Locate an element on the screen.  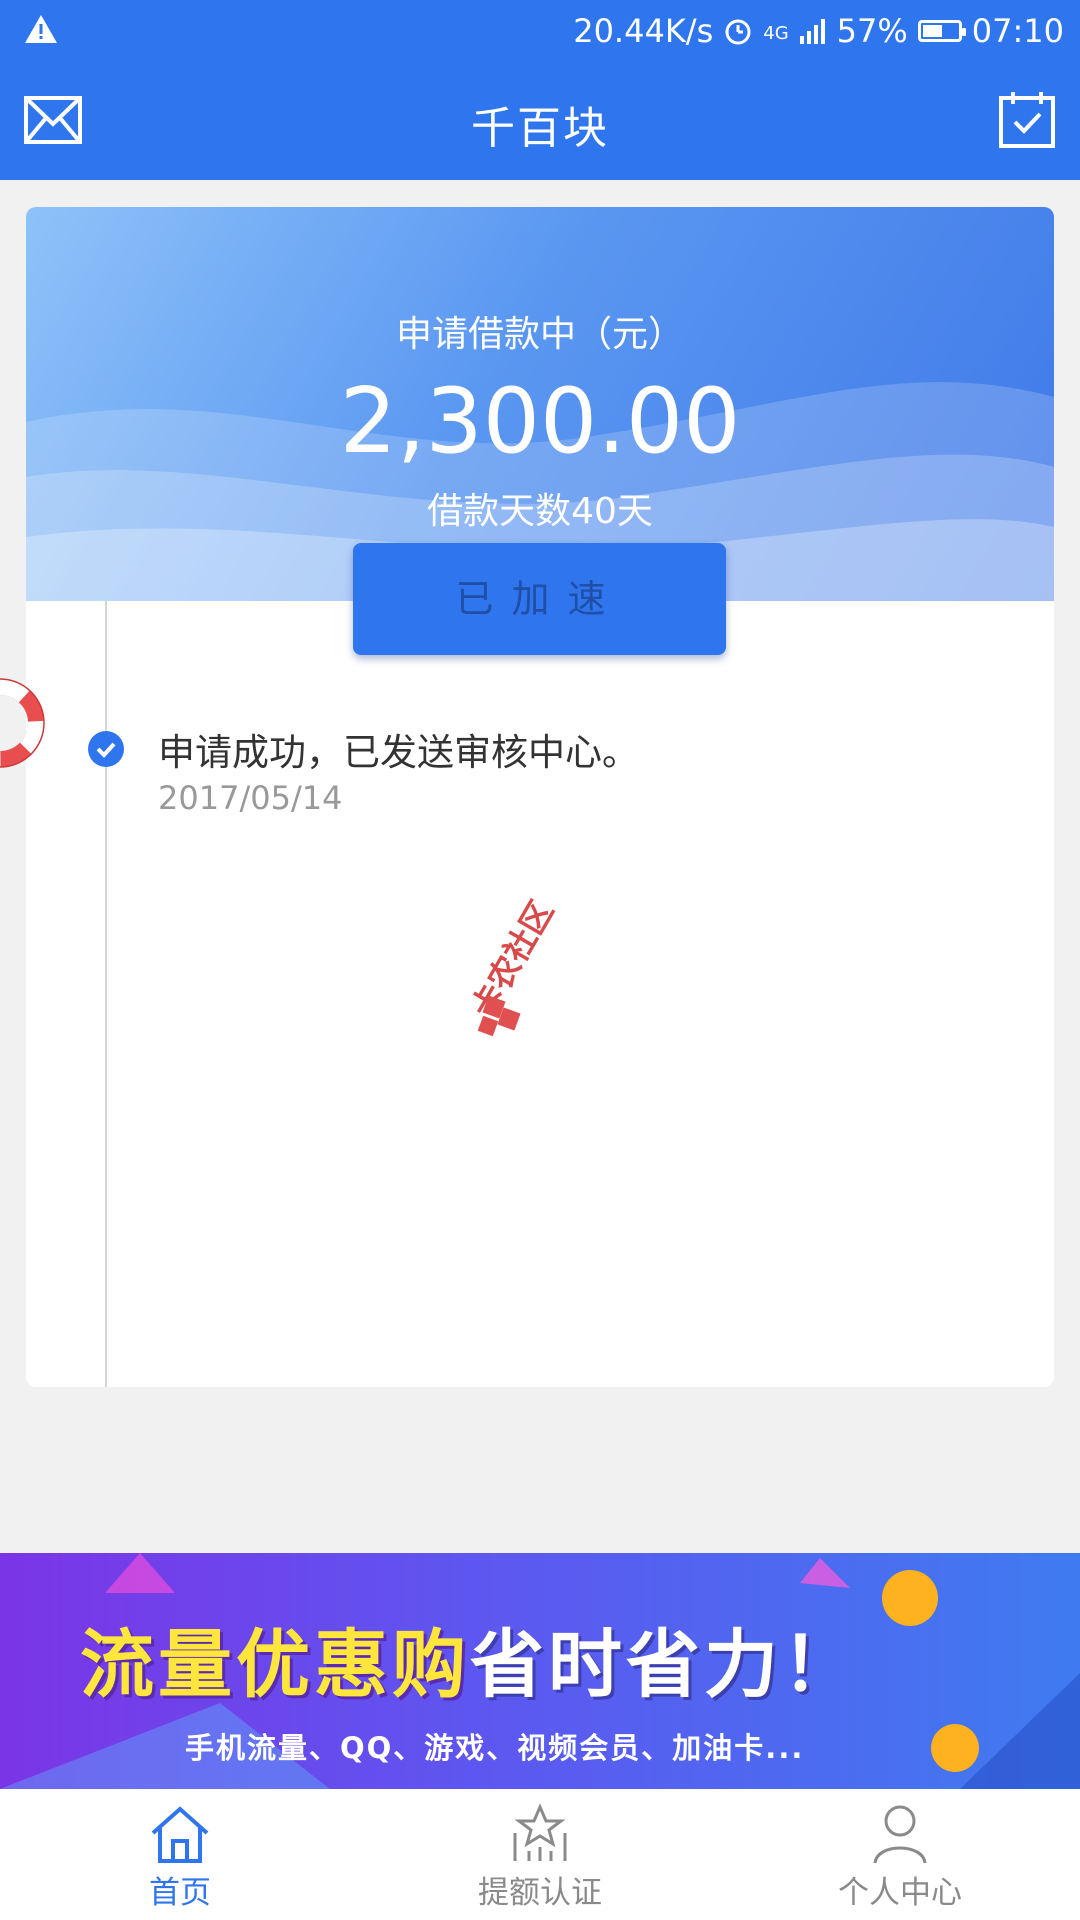
network-type: 4G is located at coordinates (776, 33).